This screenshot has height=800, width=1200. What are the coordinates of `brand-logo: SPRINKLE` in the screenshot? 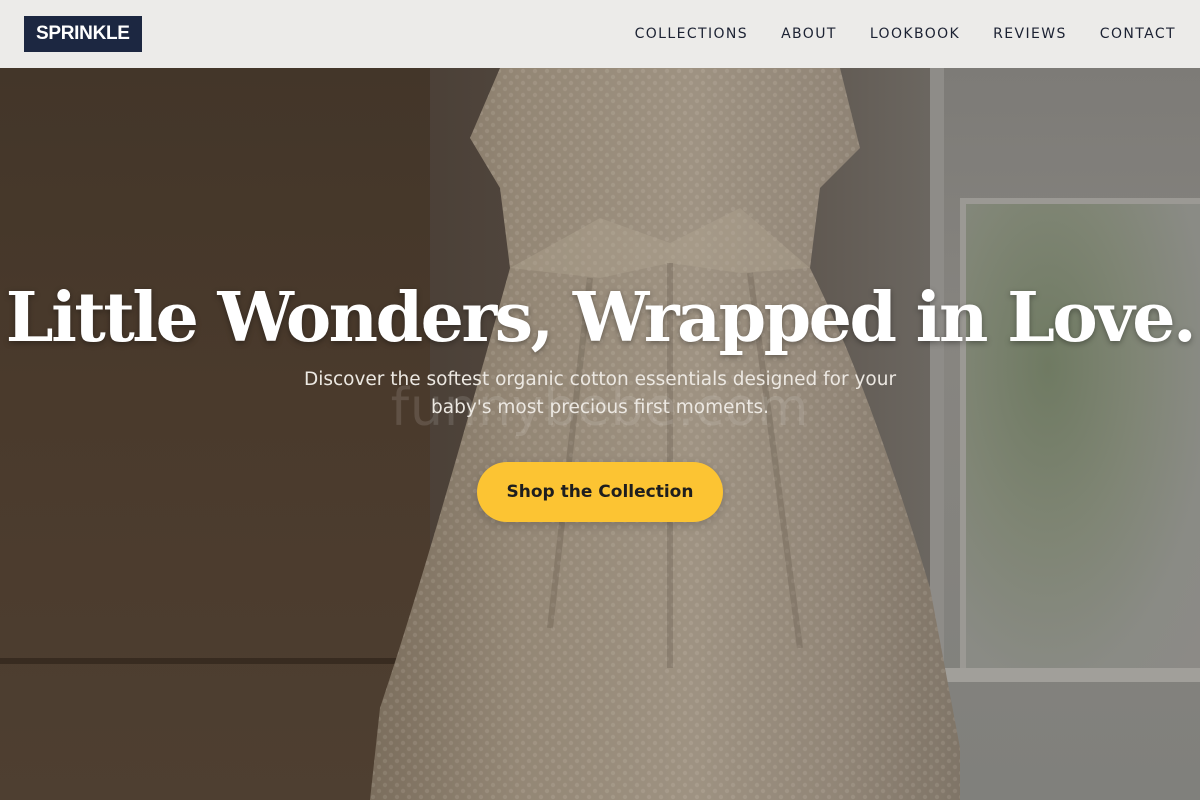 It's located at (83, 34).